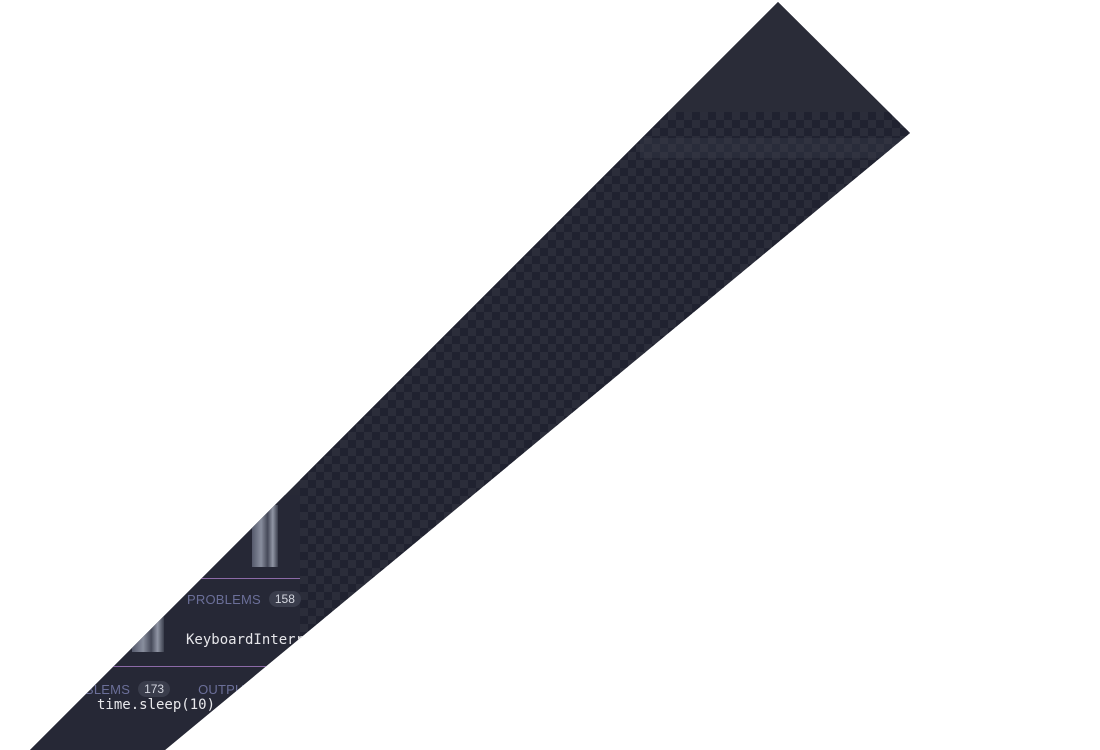  What do you see at coordinates (224, 599) in the screenshot?
I see `tab-problems: PROBLEMS` at bounding box center [224, 599].